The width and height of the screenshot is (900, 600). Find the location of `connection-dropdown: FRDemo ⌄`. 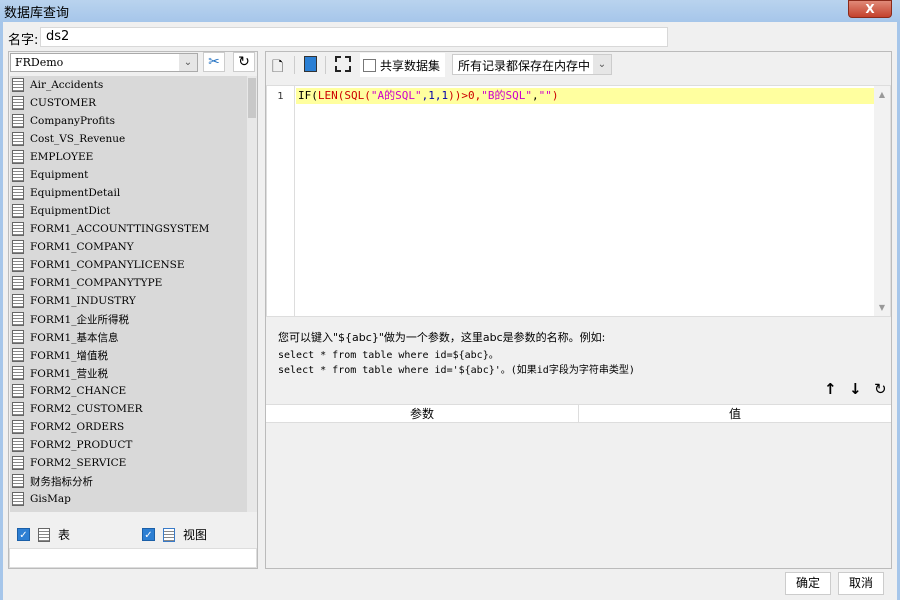

connection-dropdown: FRDemo ⌄ is located at coordinates (104, 62).